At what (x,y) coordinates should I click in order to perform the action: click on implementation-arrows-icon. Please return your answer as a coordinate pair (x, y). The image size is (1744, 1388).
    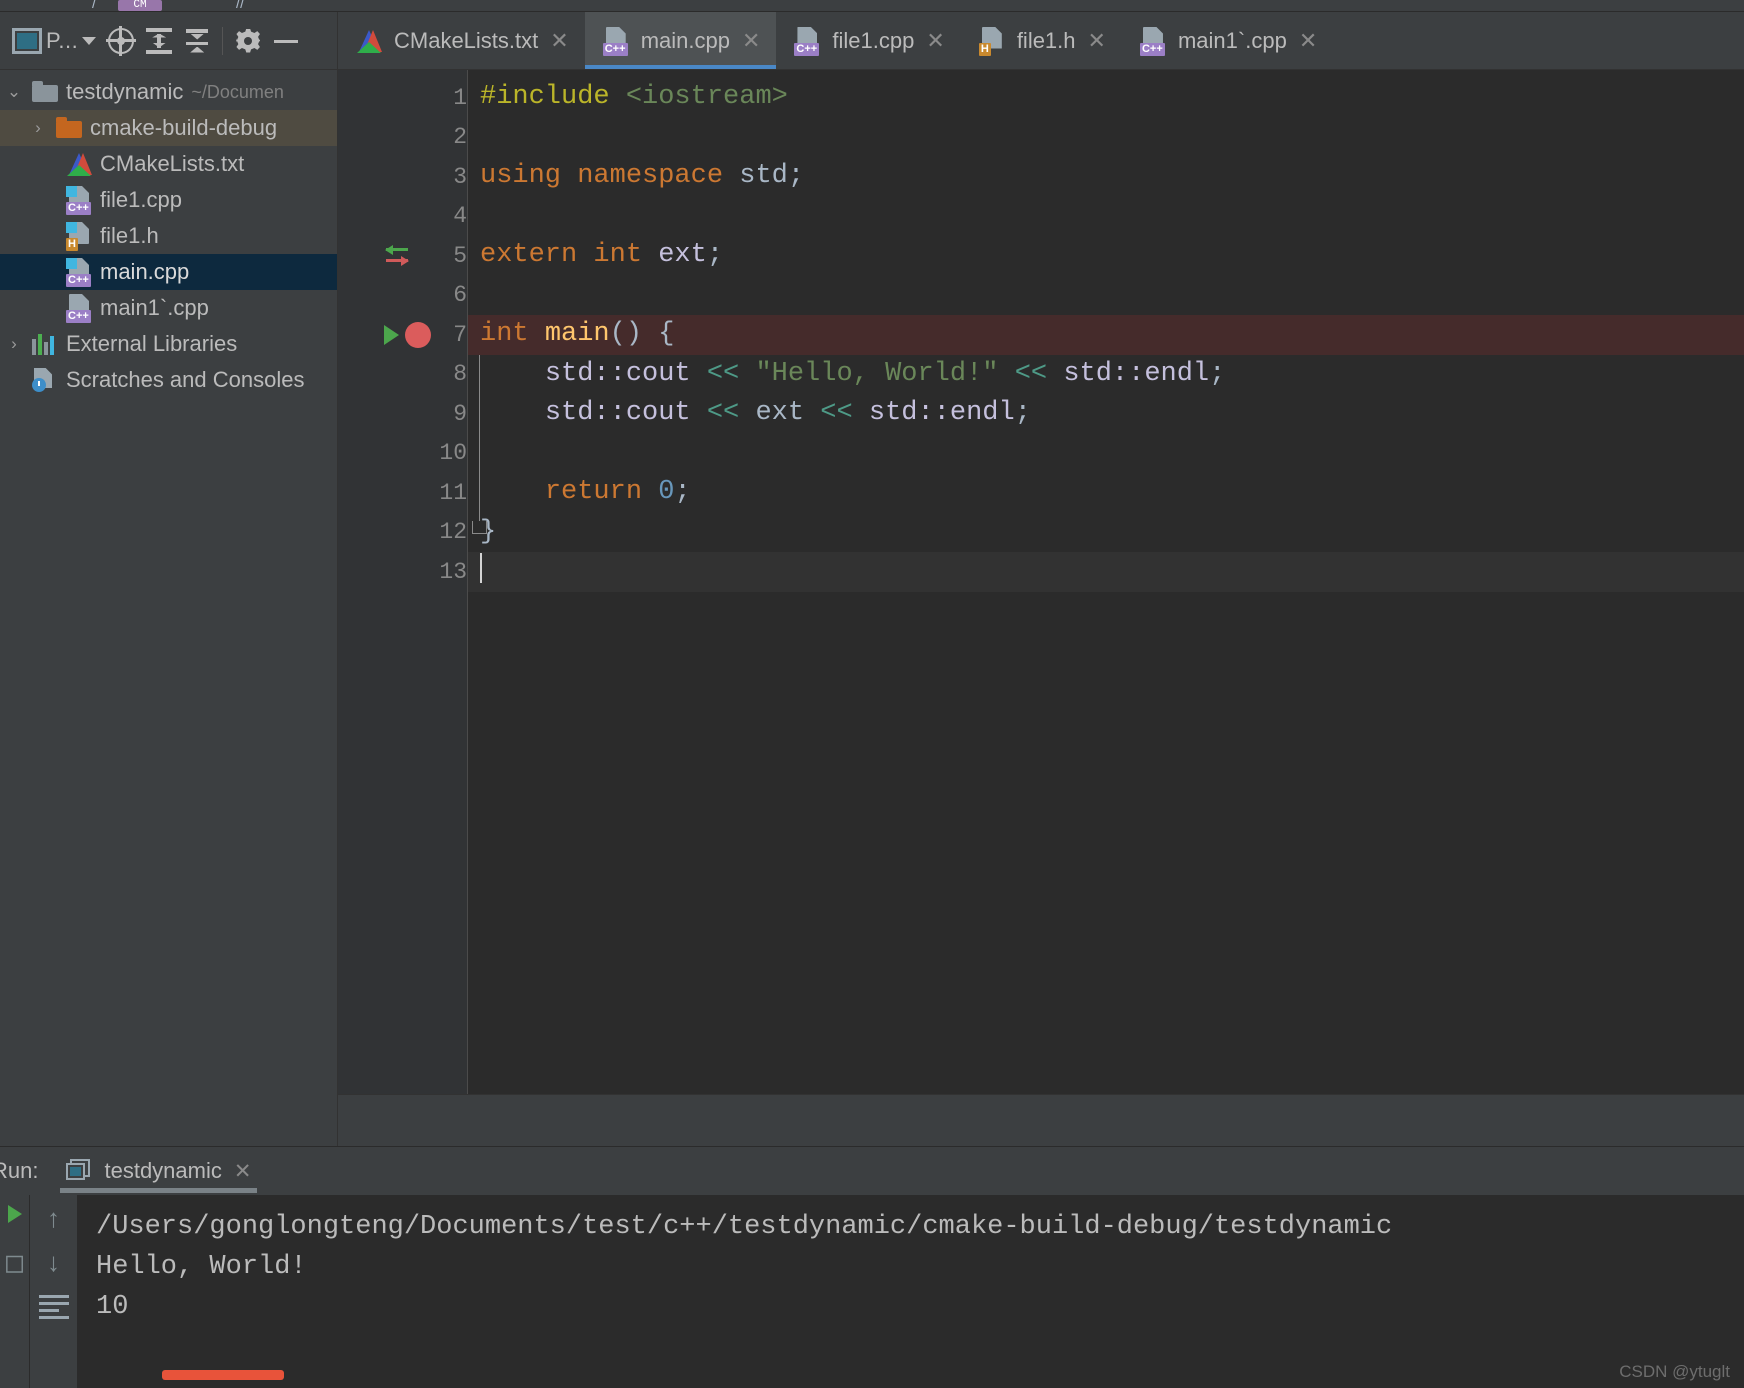
    Looking at the image, I should click on (397, 256).